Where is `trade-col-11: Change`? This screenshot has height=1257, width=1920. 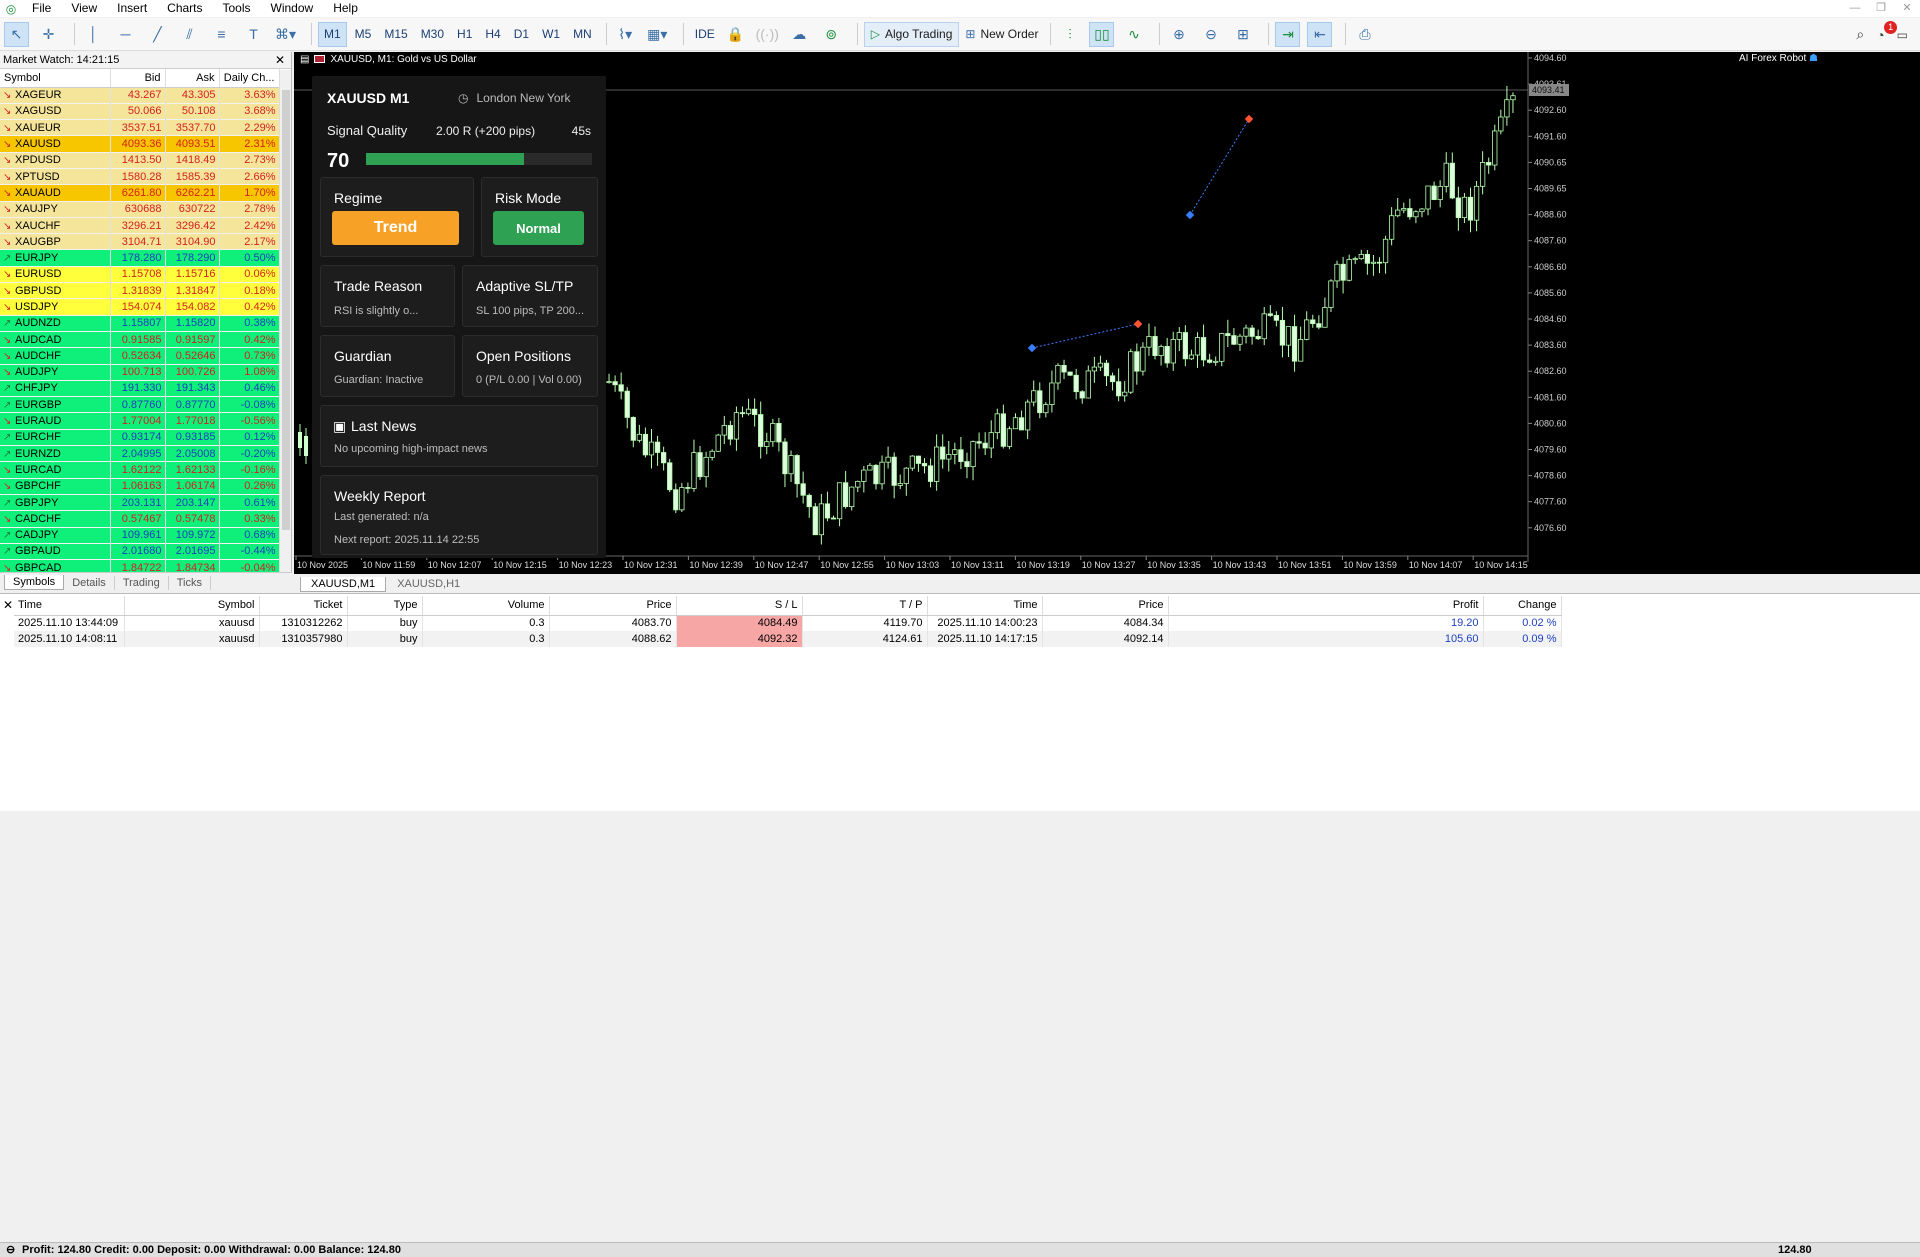 trade-col-11: Change is located at coordinates (1522, 606).